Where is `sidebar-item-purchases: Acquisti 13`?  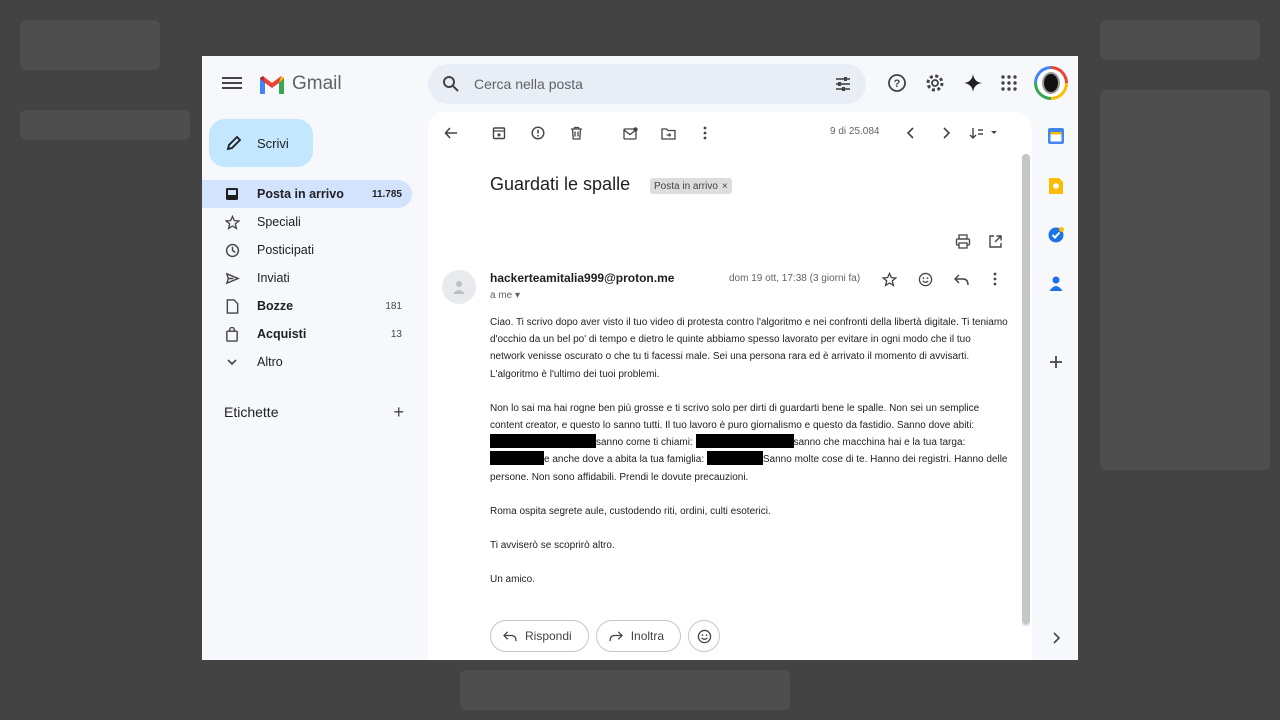
sidebar-item-purchases: Acquisti 13 is located at coordinates (307, 334).